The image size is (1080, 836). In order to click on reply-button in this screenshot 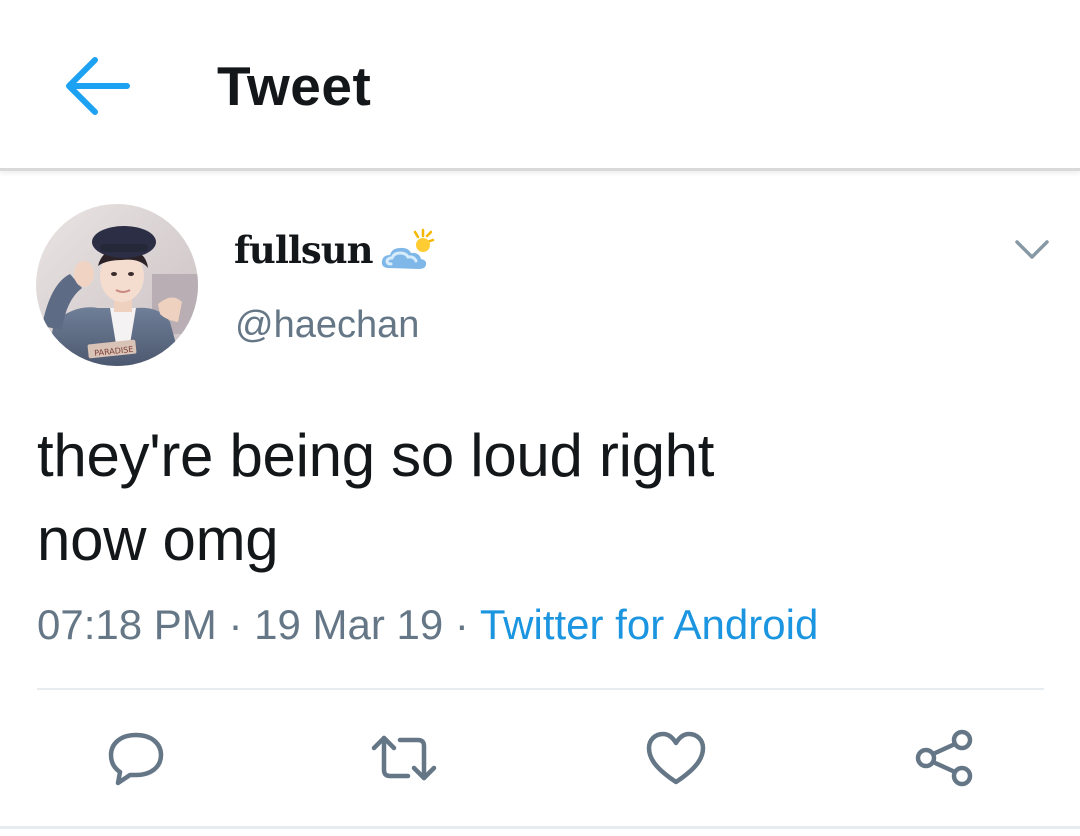, I will do `click(136, 758)`.